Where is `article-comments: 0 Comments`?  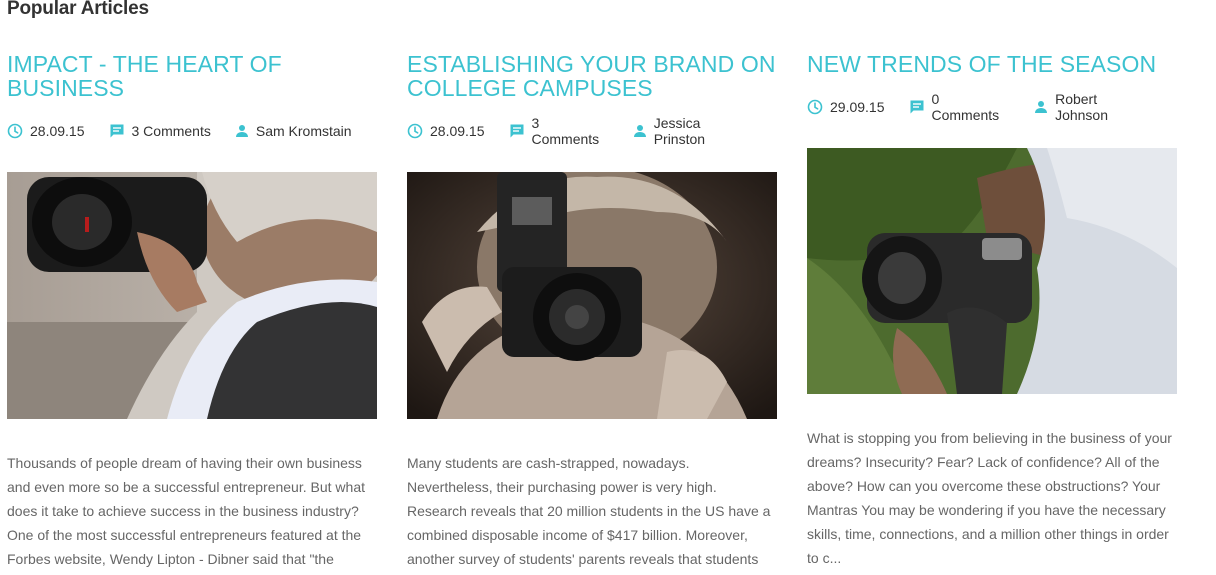 article-comments: 0 Comments is located at coordinates (960, 107).